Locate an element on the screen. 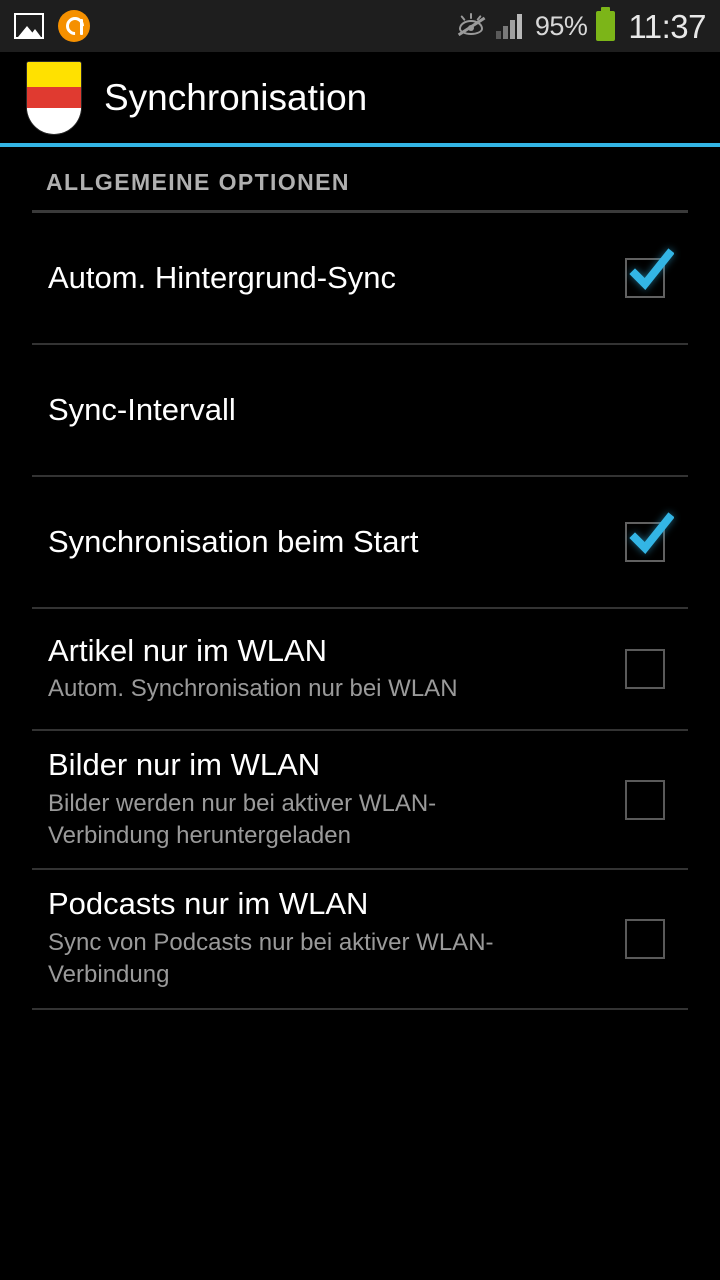 The image size is (720, 1280). status-bar-clock: 11:37 is located at coordinates (667, 26).